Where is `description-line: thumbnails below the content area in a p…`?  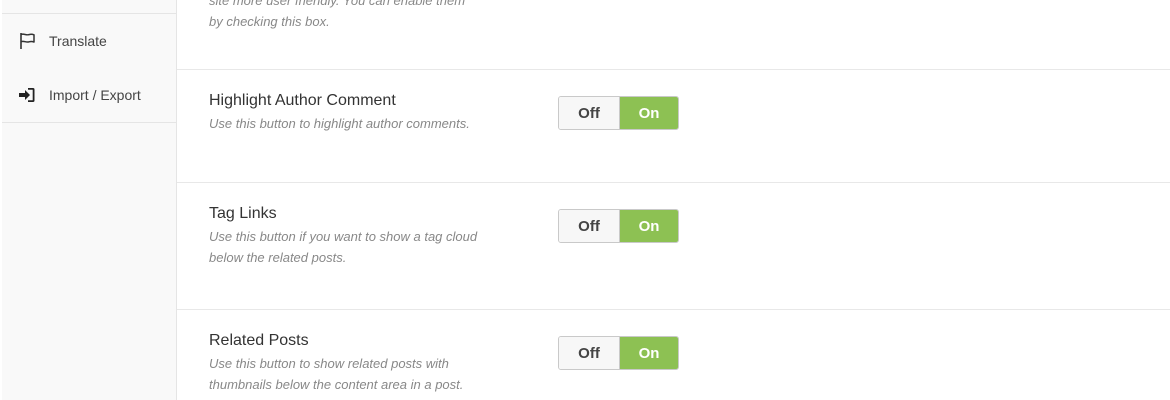 description-line: thumbnails below the content area in a p… is located at coordinates (336, 384).